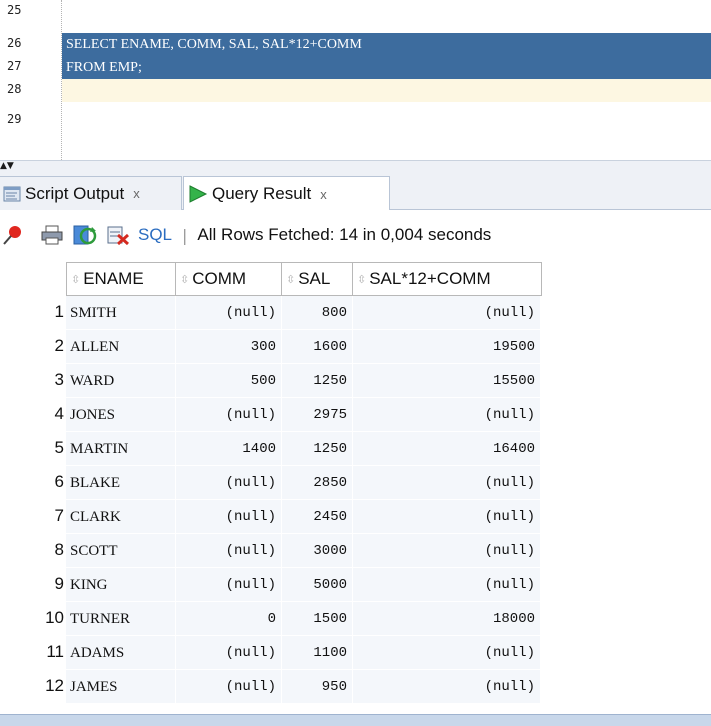 The height and width of the screenshot is (726, 711). Describe the element at coordinates (317, 585) in the screenshot. I see `cell-sal: 5000` at that location.